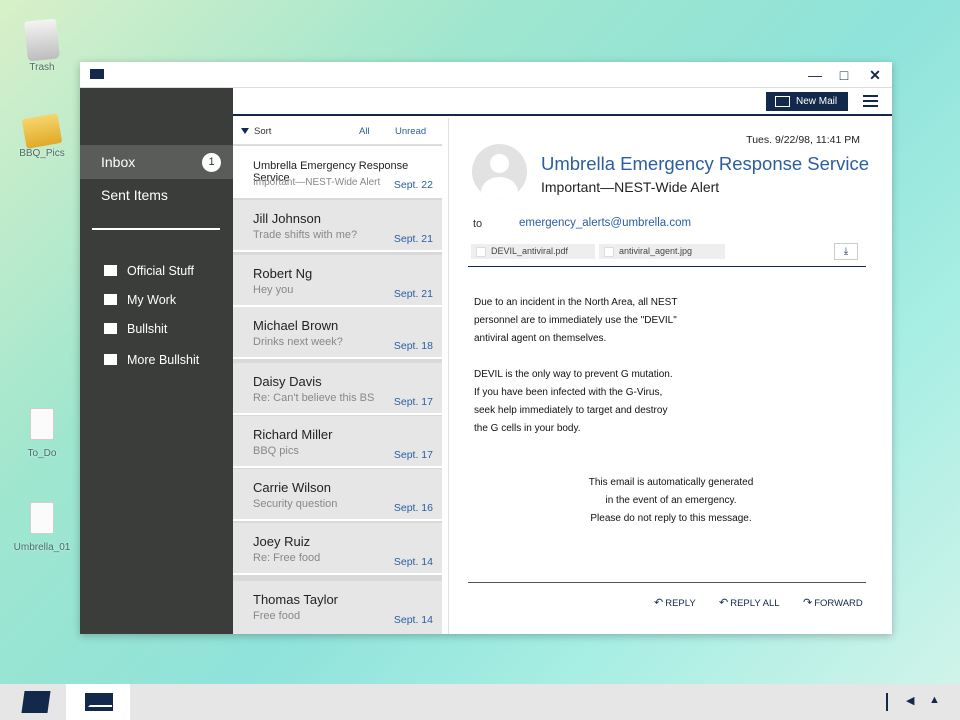 This screenshot has height=720, width=960. Describe the element at coordinates (287, 218) in the screenshot. I see `message-sender: Jill Johnson` at that location.